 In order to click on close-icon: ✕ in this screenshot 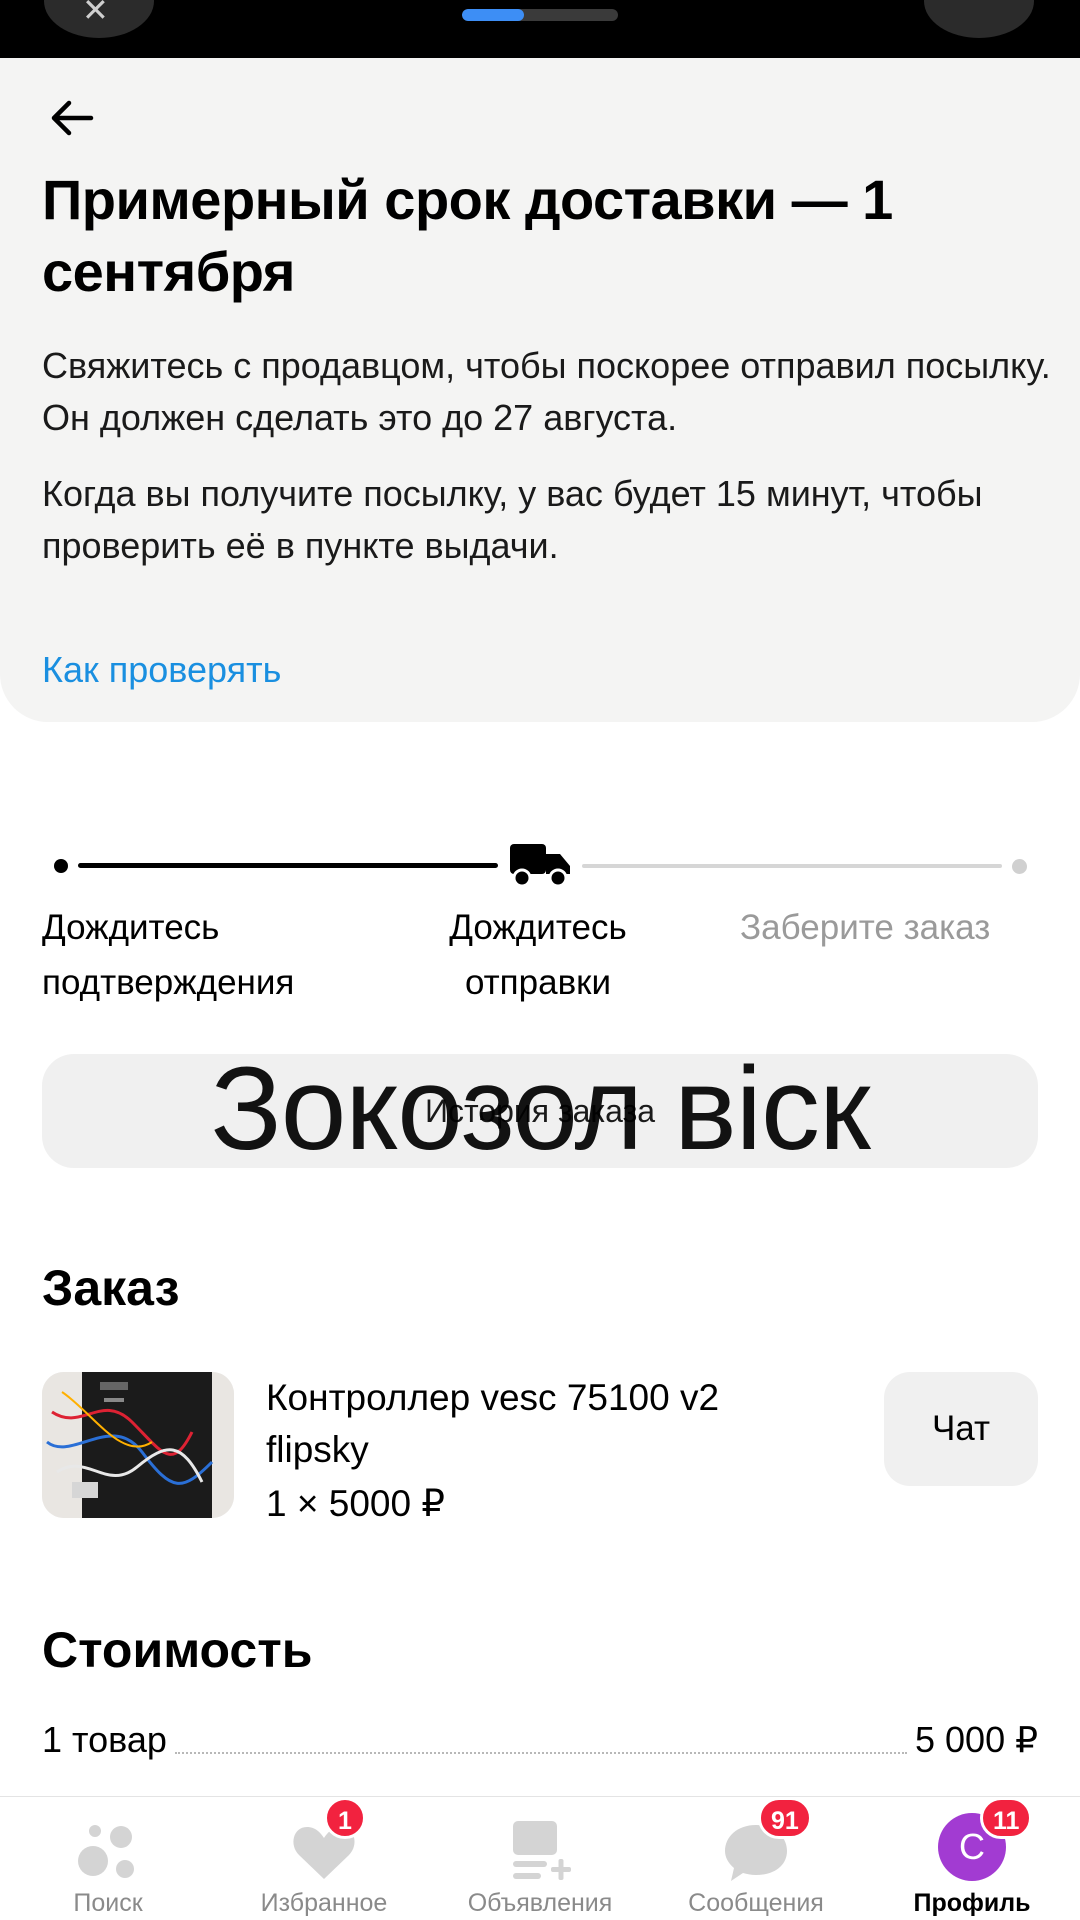, I will do `click(95, 14)`.